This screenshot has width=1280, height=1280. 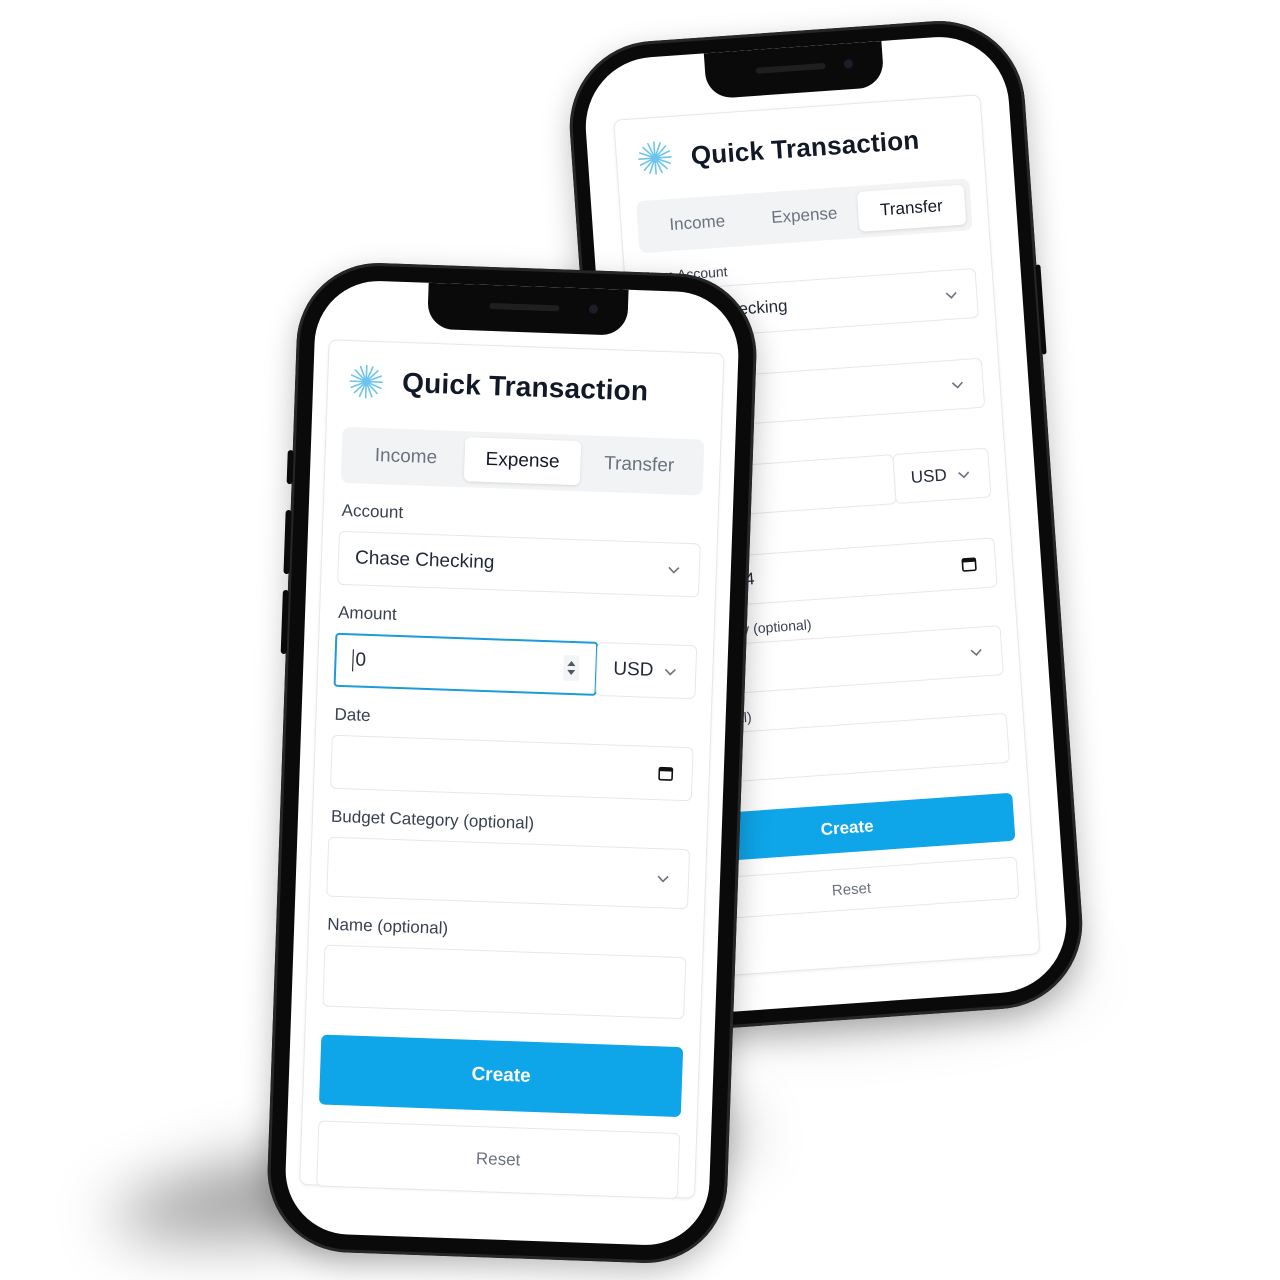 What do you see at coordinates (372, 511) in the screenshot?
I see `account-label: Account` at bounding box center [372, 511].